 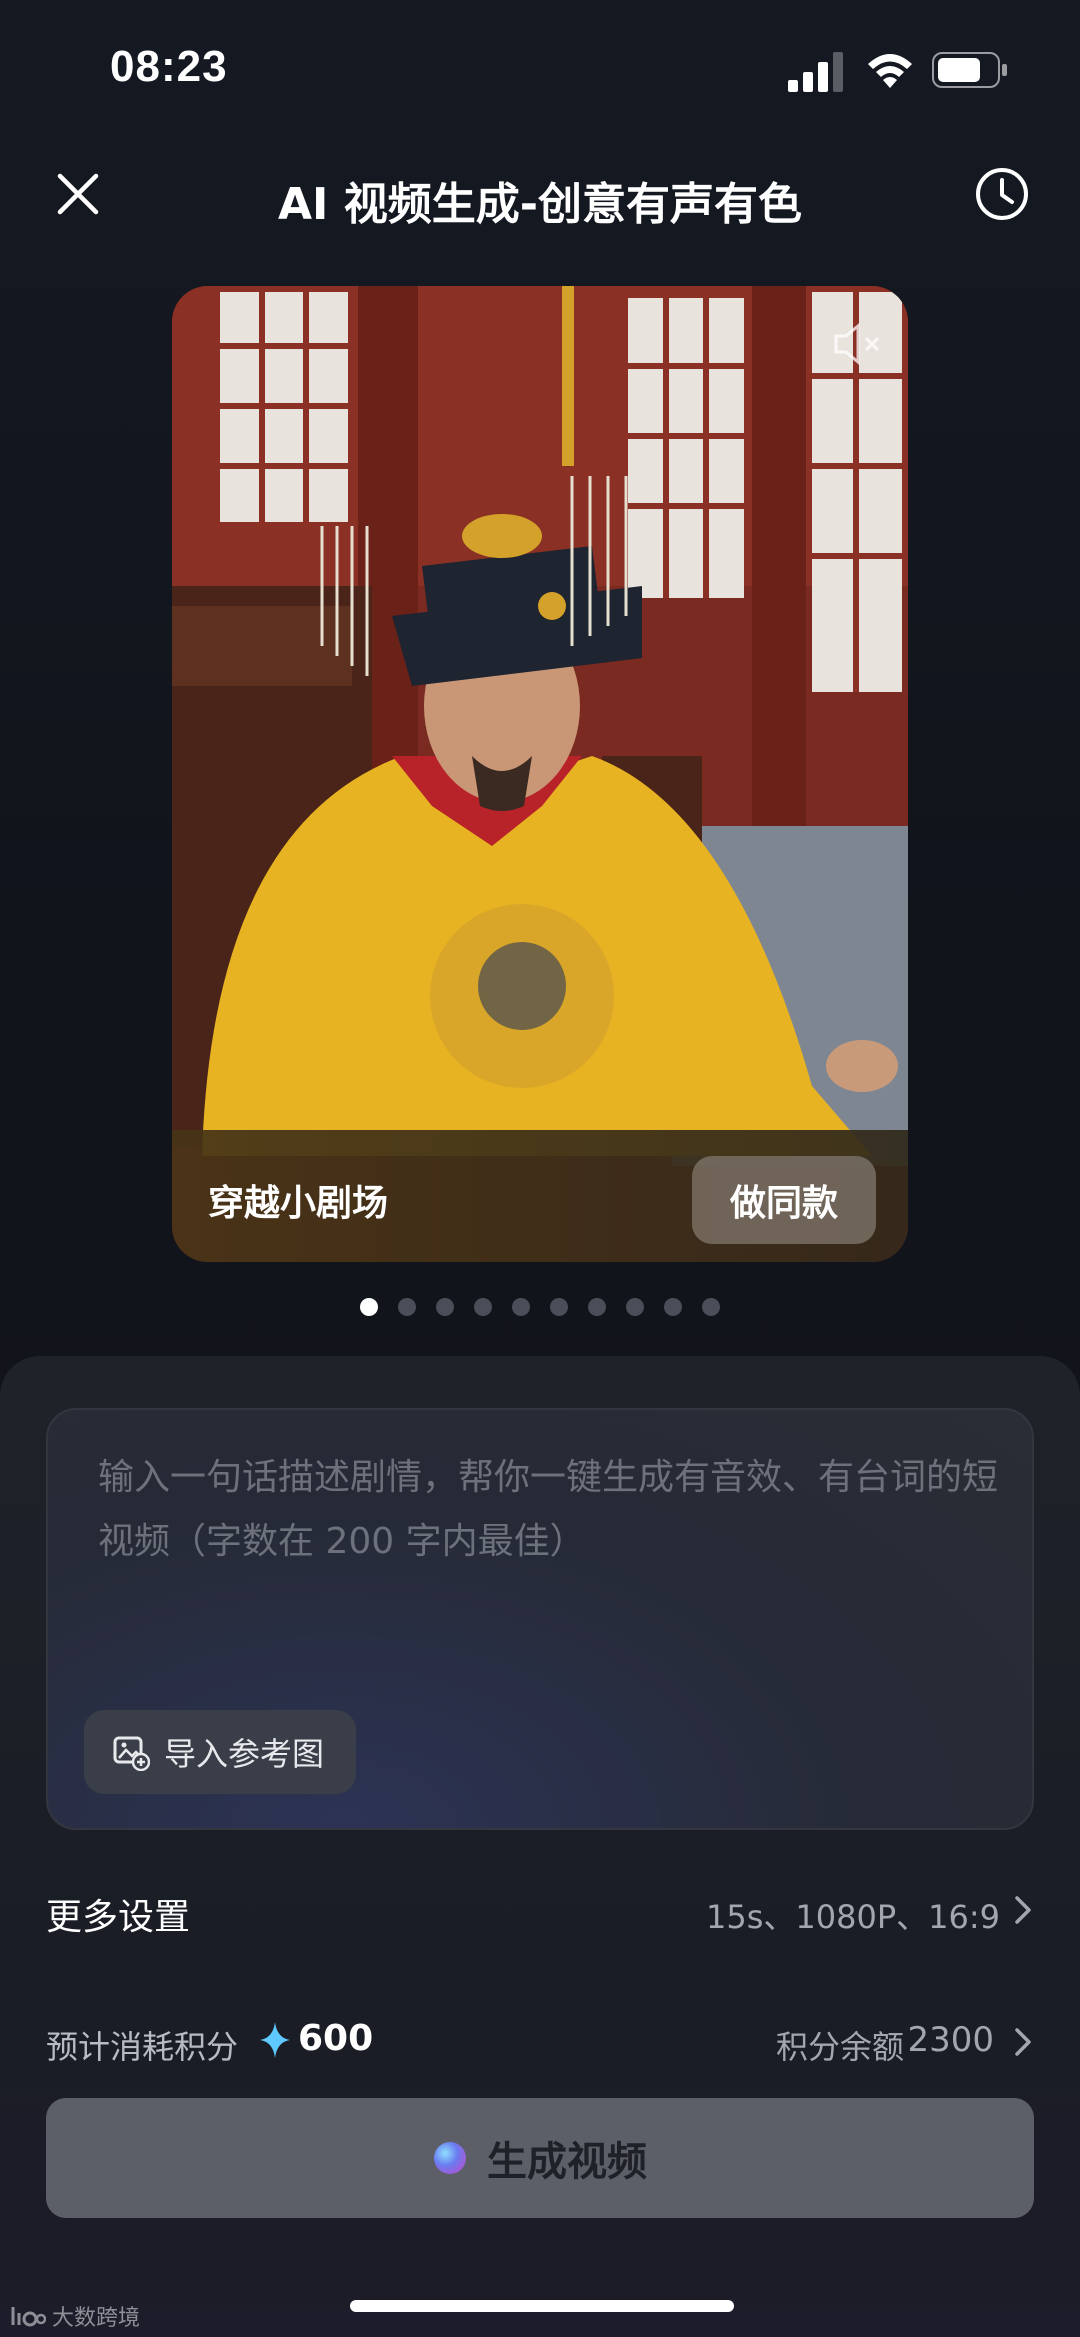 I want to click on sparkle-icon, so click(x=275, y=2040).